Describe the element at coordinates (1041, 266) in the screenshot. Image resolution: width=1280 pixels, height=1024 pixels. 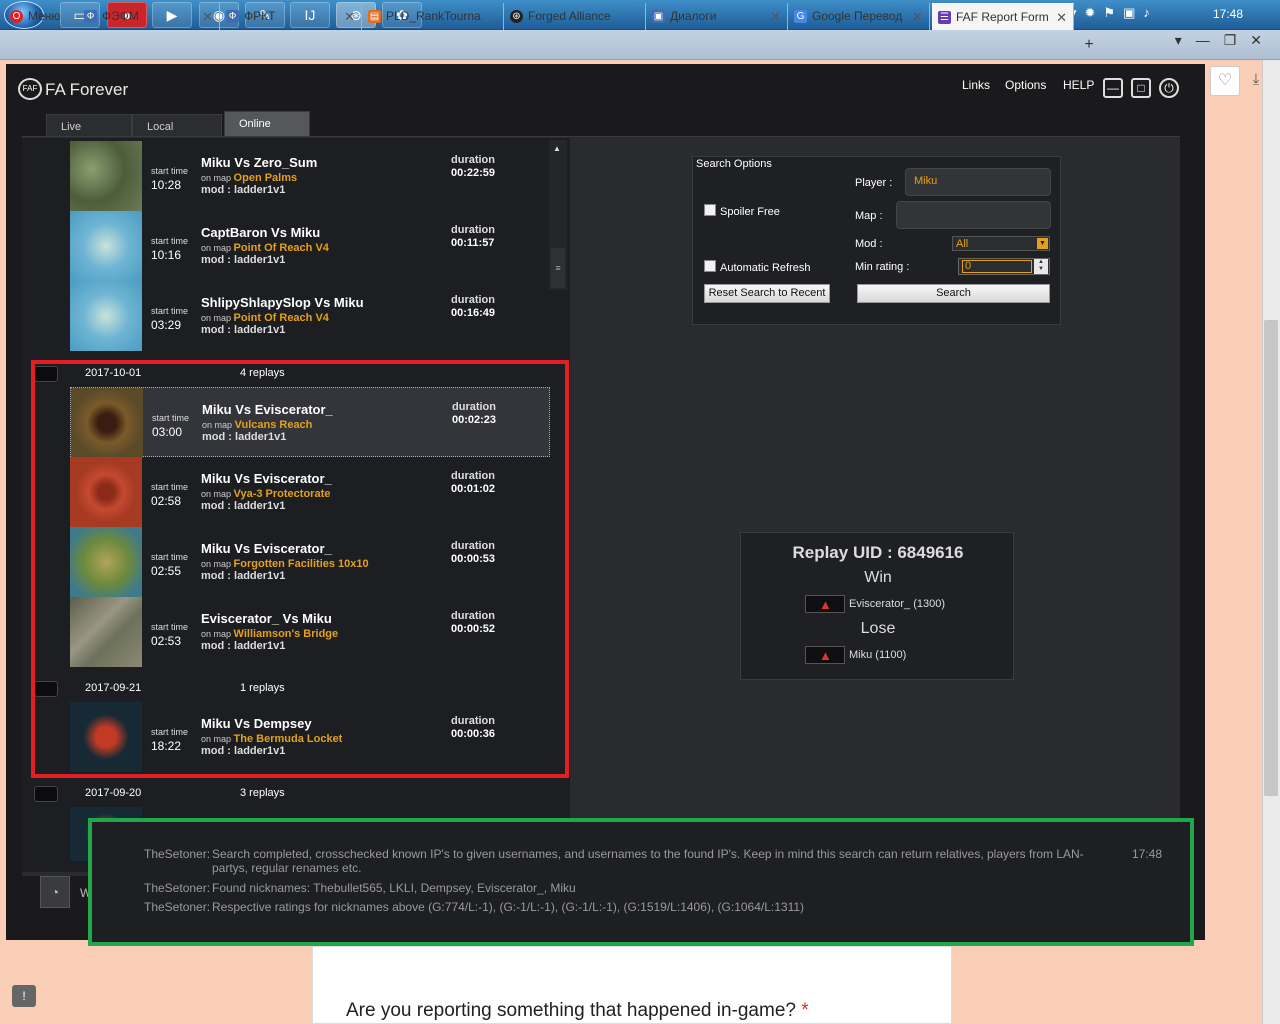
I see `spinner-icon: ▲ ▼` at that location.